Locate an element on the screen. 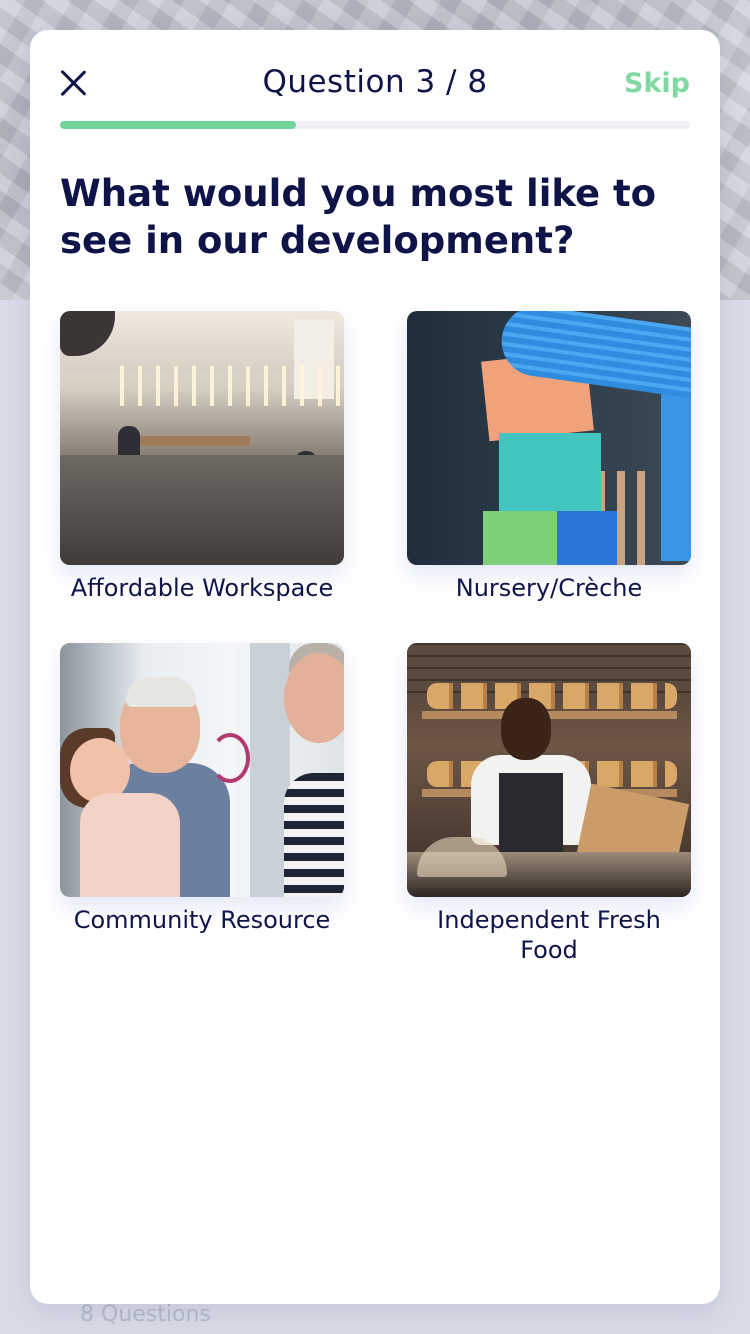 This screenshot has height=1334, width=750. option-nursery-creche: Nursery/Crèche is located at coordinates (549, 457).